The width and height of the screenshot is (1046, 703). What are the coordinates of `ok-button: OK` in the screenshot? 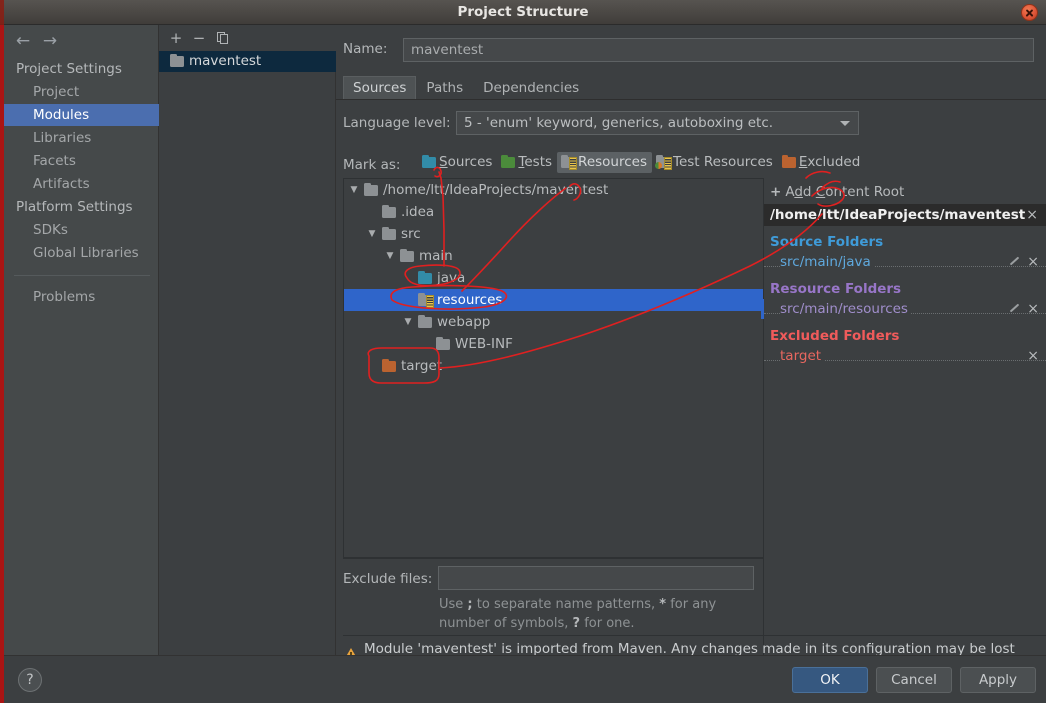 It's located at (830, 680).